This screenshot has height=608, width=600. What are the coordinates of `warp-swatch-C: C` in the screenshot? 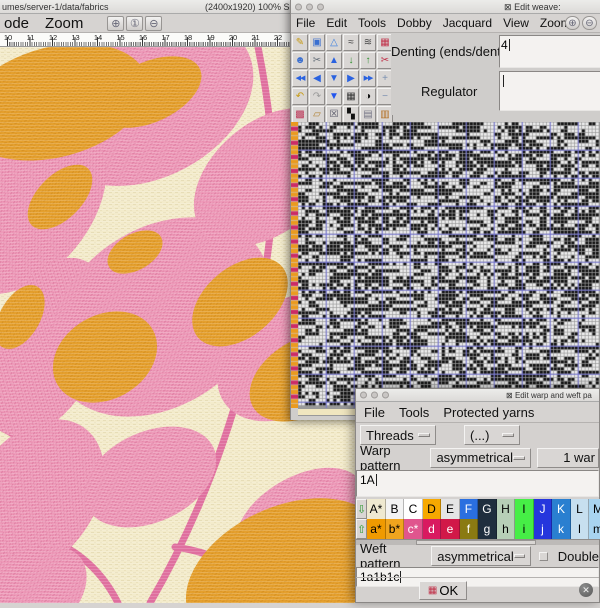 It's located at (413, 509).